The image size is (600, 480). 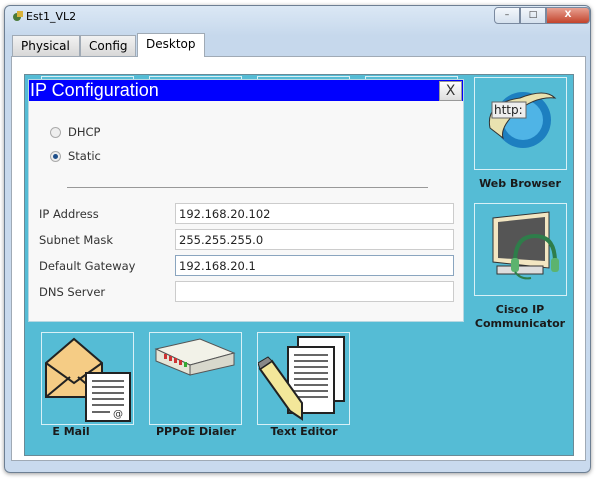 I want to click on radio-unchecked-icon, so click(x=55, y=132).